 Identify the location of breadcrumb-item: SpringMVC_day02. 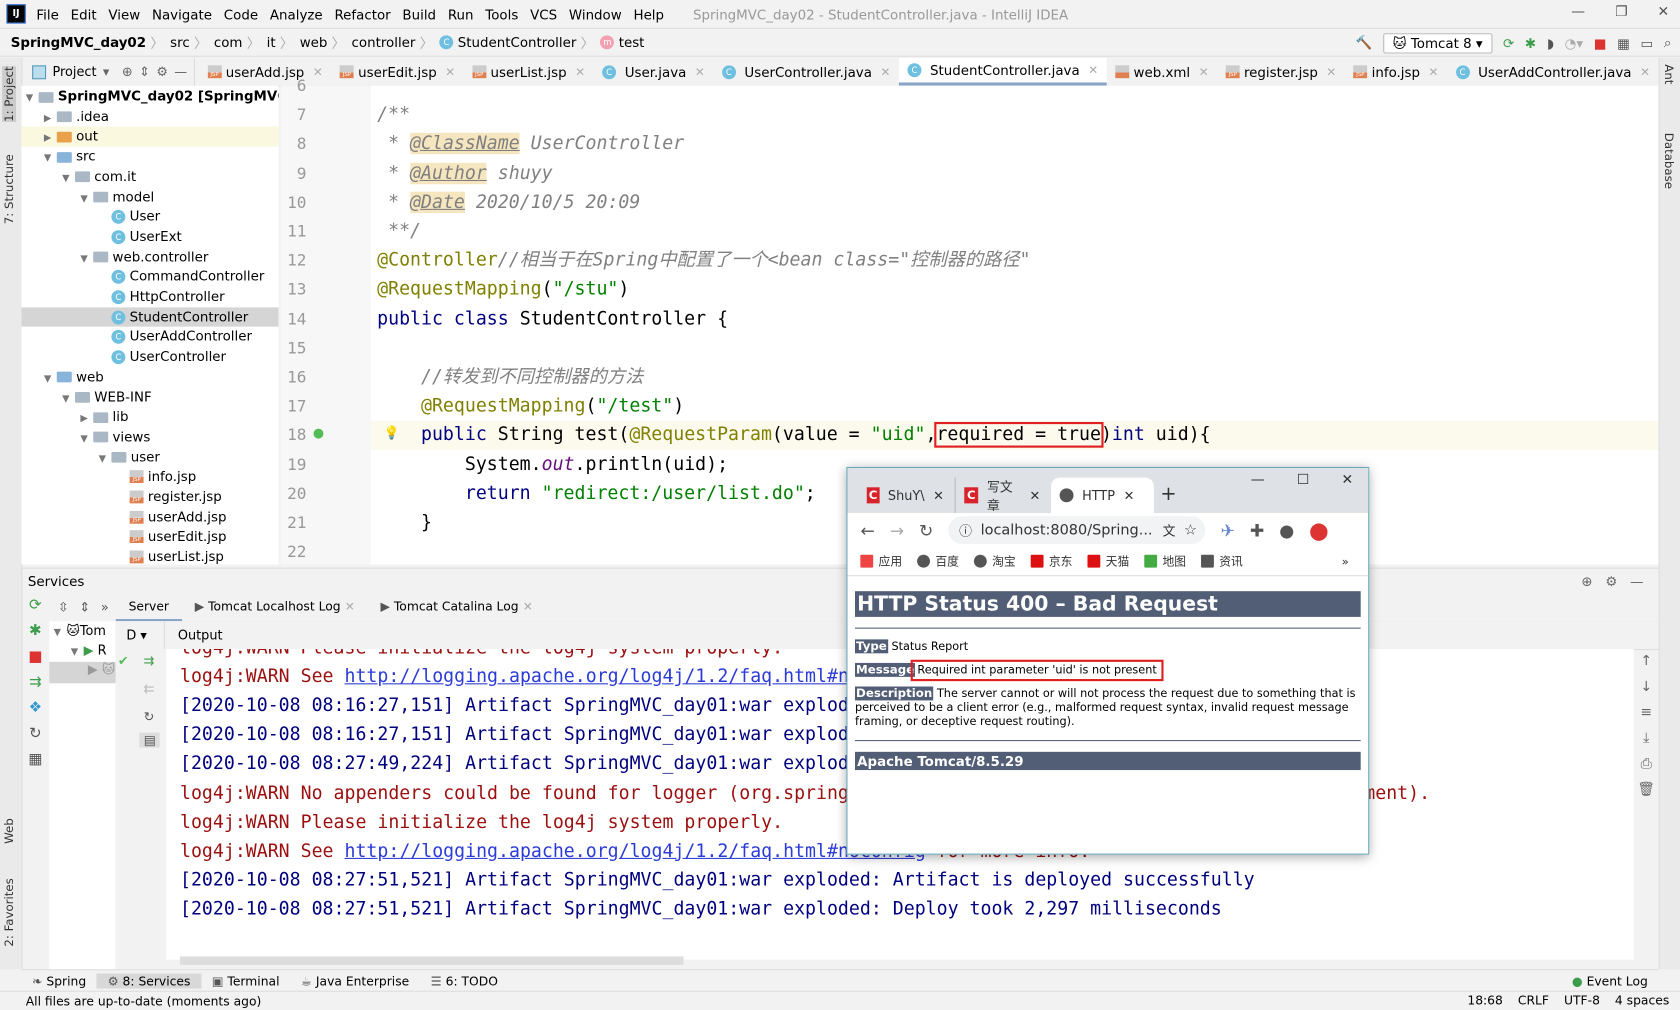
(78, 42).